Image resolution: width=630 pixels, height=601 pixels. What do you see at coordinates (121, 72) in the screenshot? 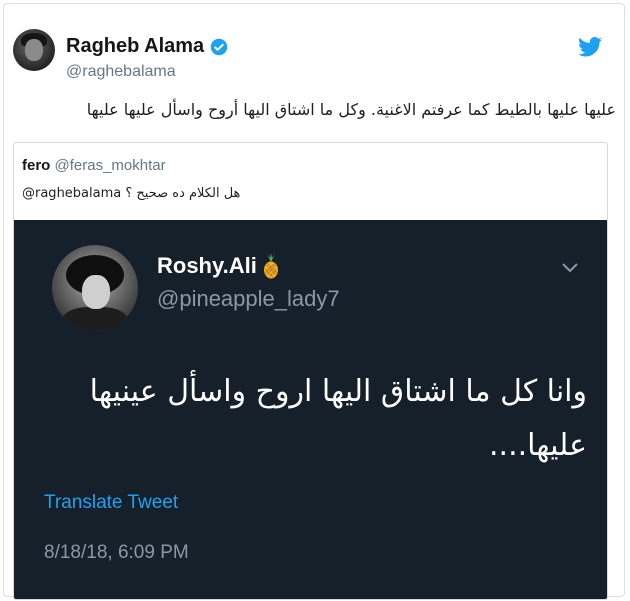
I see `author-handle: @raghebalama` at bounding box center [121, 72].